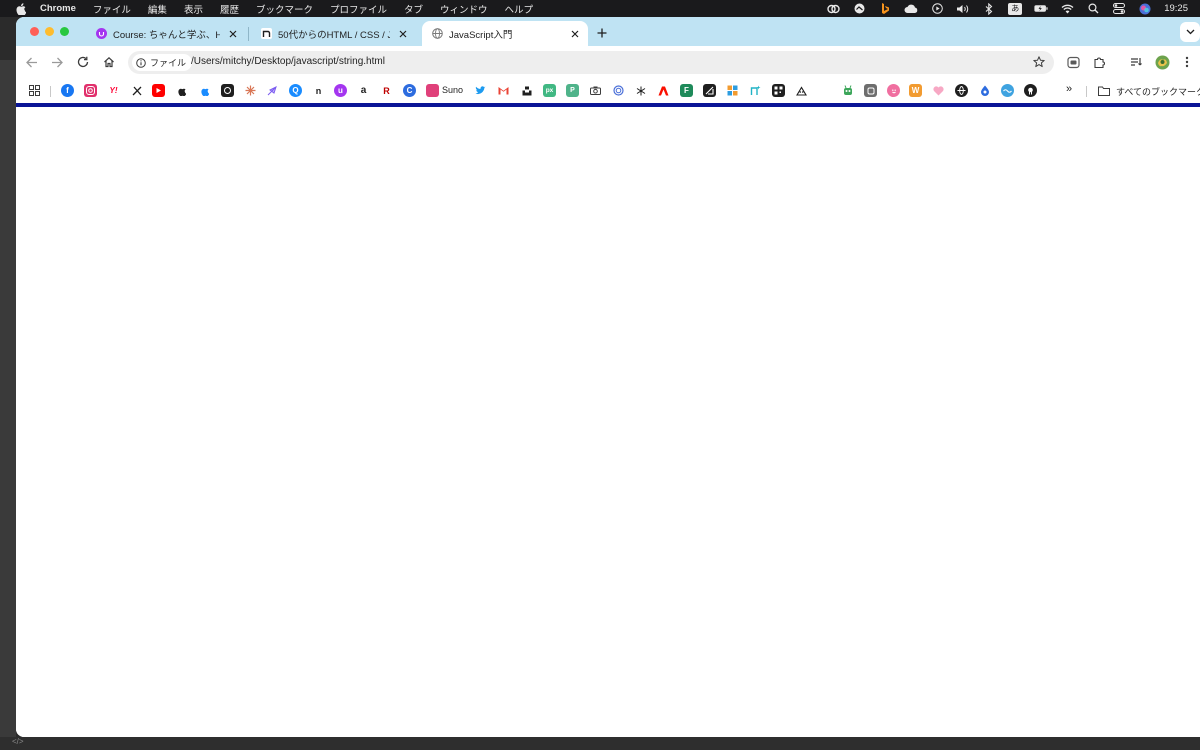 Image resolution: width=1200 pixels, height=750 pixels. Describe the element at coordinates (801, 90) in the screenshot. I see `pet-app-icon` at that location.